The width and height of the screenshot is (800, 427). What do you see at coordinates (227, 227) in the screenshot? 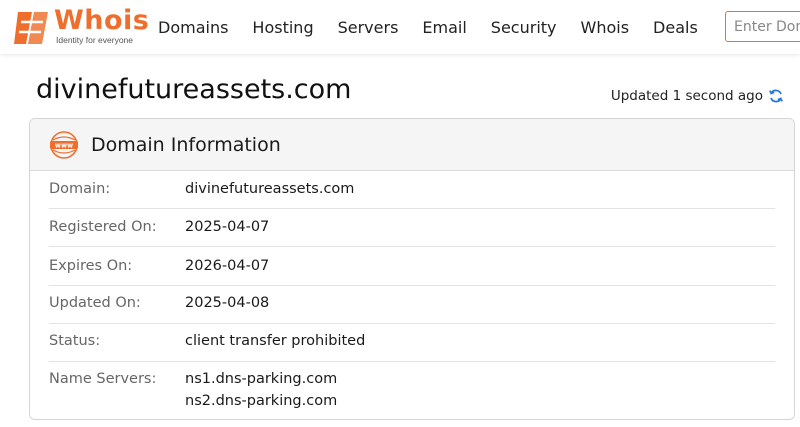
I see `row-value: 2025-04-07` at bounding box center [227, 227].